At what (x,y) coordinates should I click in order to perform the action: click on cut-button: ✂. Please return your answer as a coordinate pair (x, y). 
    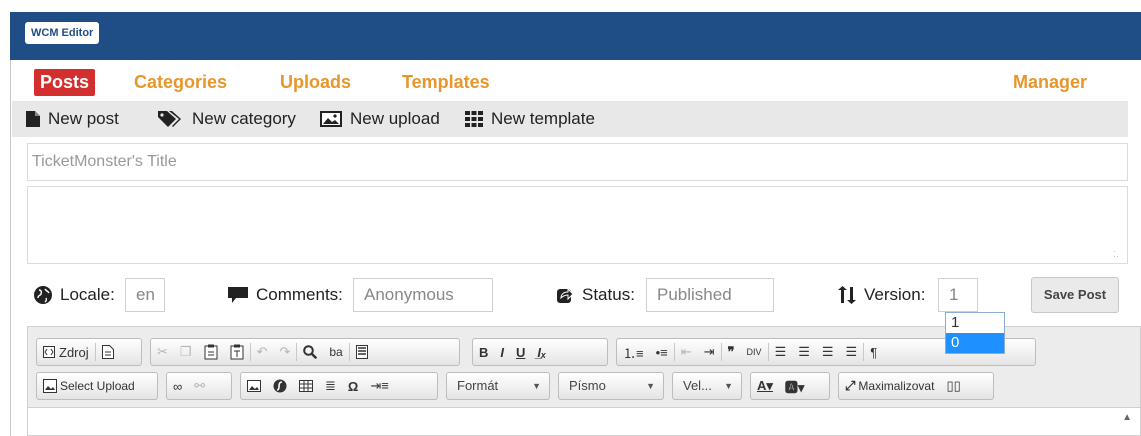
    Looking at the image, I should click on (162, 352).